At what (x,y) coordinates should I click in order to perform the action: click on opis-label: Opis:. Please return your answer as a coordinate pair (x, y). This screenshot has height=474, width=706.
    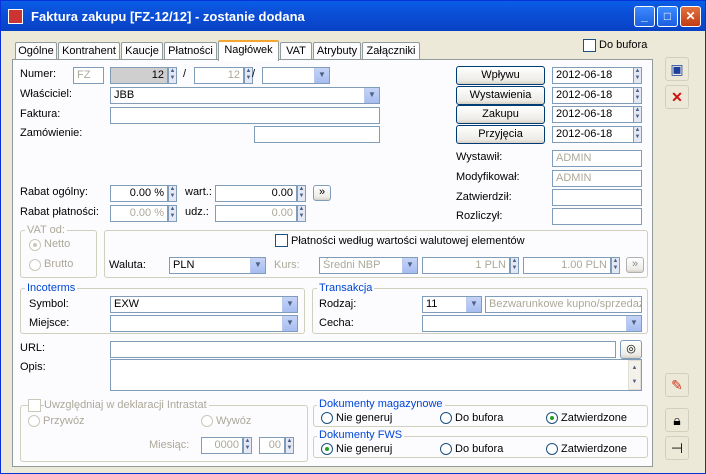
    Looking at the image, I should click on (33, 367).